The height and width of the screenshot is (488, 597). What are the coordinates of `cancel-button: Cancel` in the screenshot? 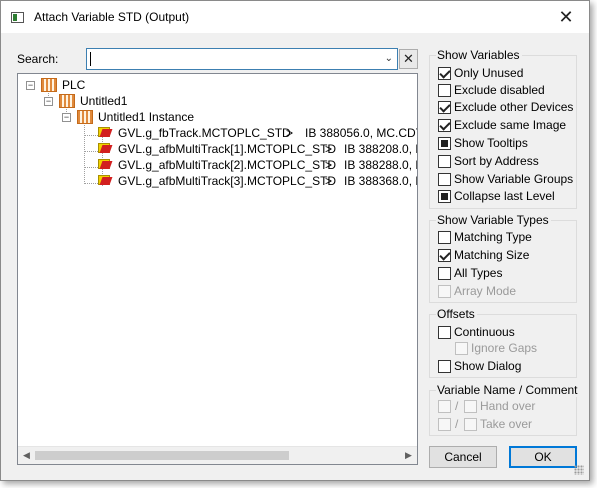 It's located at (463, 457).